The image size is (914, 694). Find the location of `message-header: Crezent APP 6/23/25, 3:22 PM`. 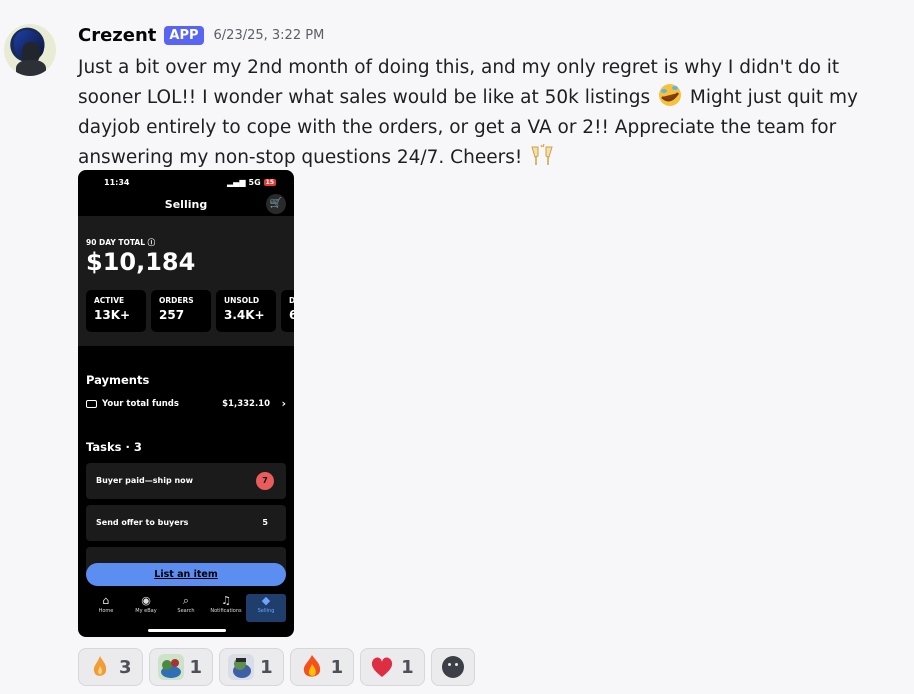

message-header: Crezent APP 6/23/25, 3:22 PM is located at coordinates (201, 35).